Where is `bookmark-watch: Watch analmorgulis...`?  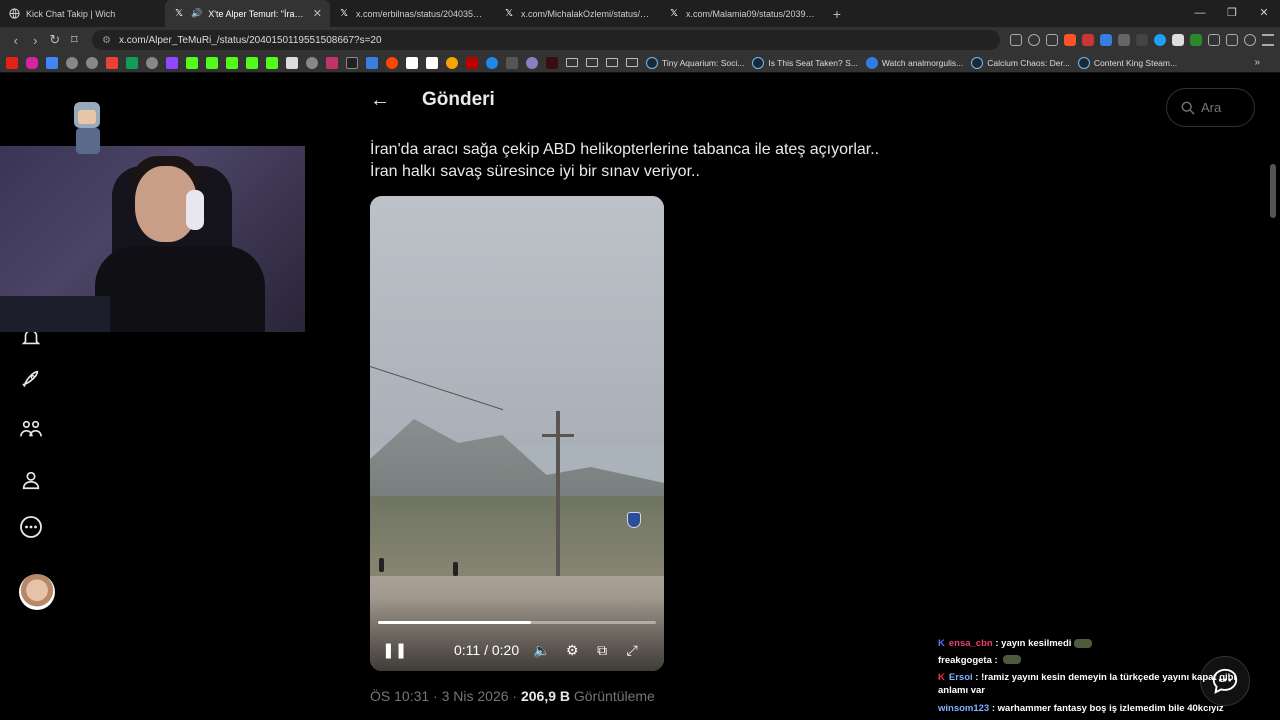
bookmark-watch: Watch analmorgulis... is located at coordinates (914, 62).